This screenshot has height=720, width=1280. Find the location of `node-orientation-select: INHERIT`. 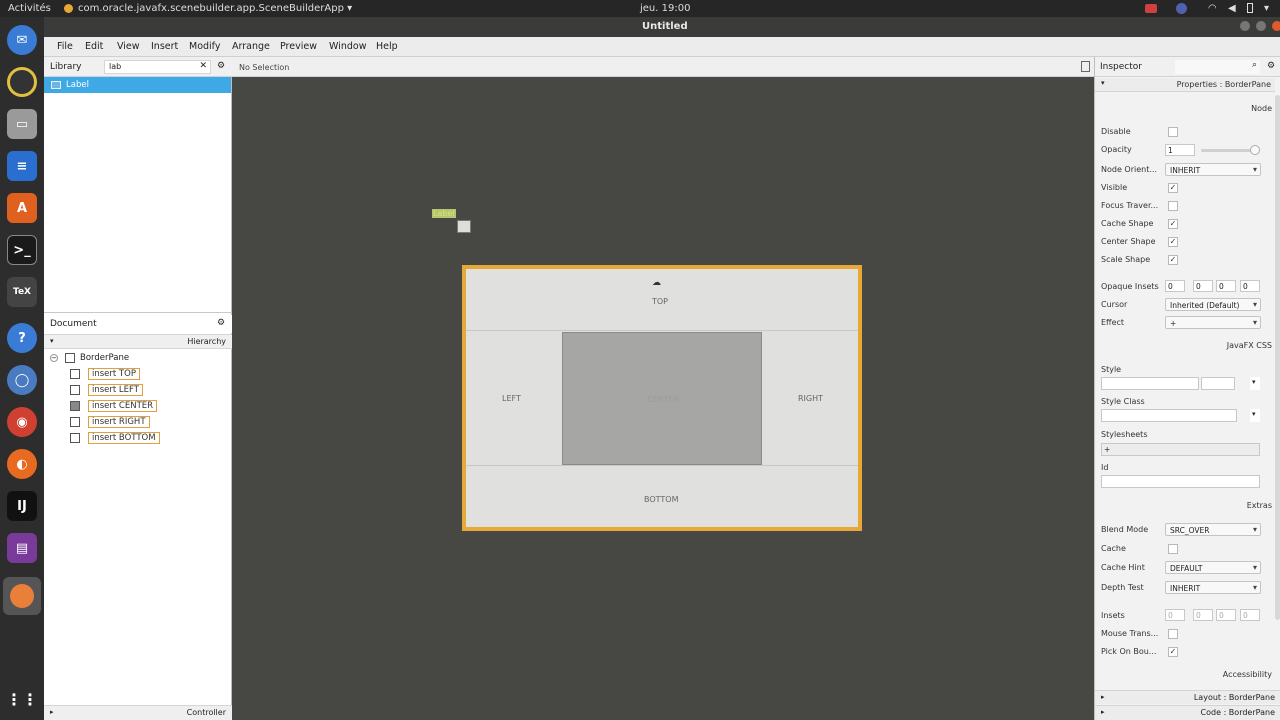

node-orientation-select: INHERIT is located at coordinates (1213, 169).